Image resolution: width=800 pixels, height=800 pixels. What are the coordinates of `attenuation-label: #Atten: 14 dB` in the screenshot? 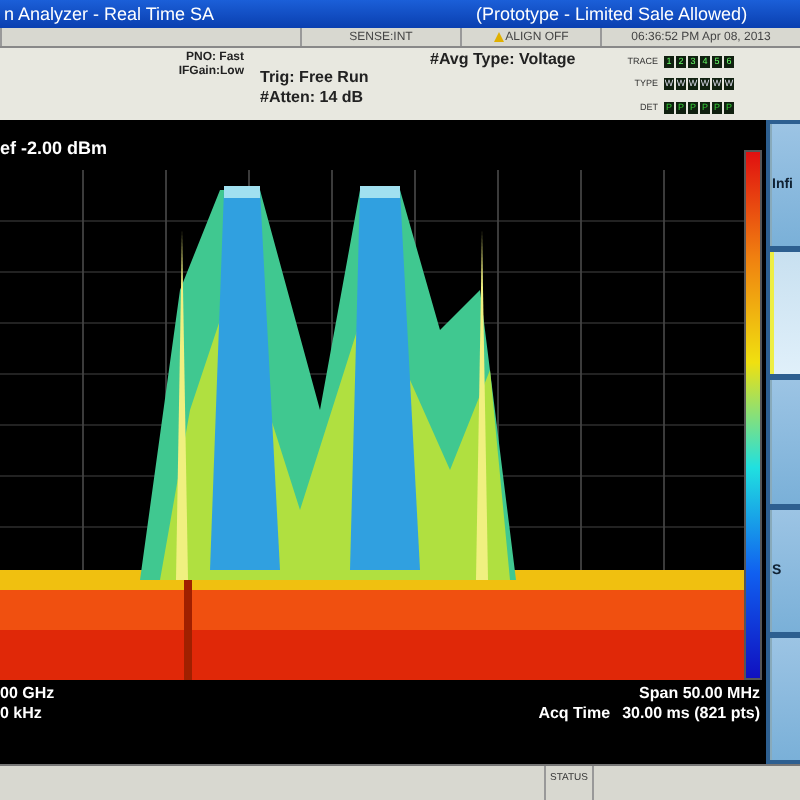 It's located at (312, 98).